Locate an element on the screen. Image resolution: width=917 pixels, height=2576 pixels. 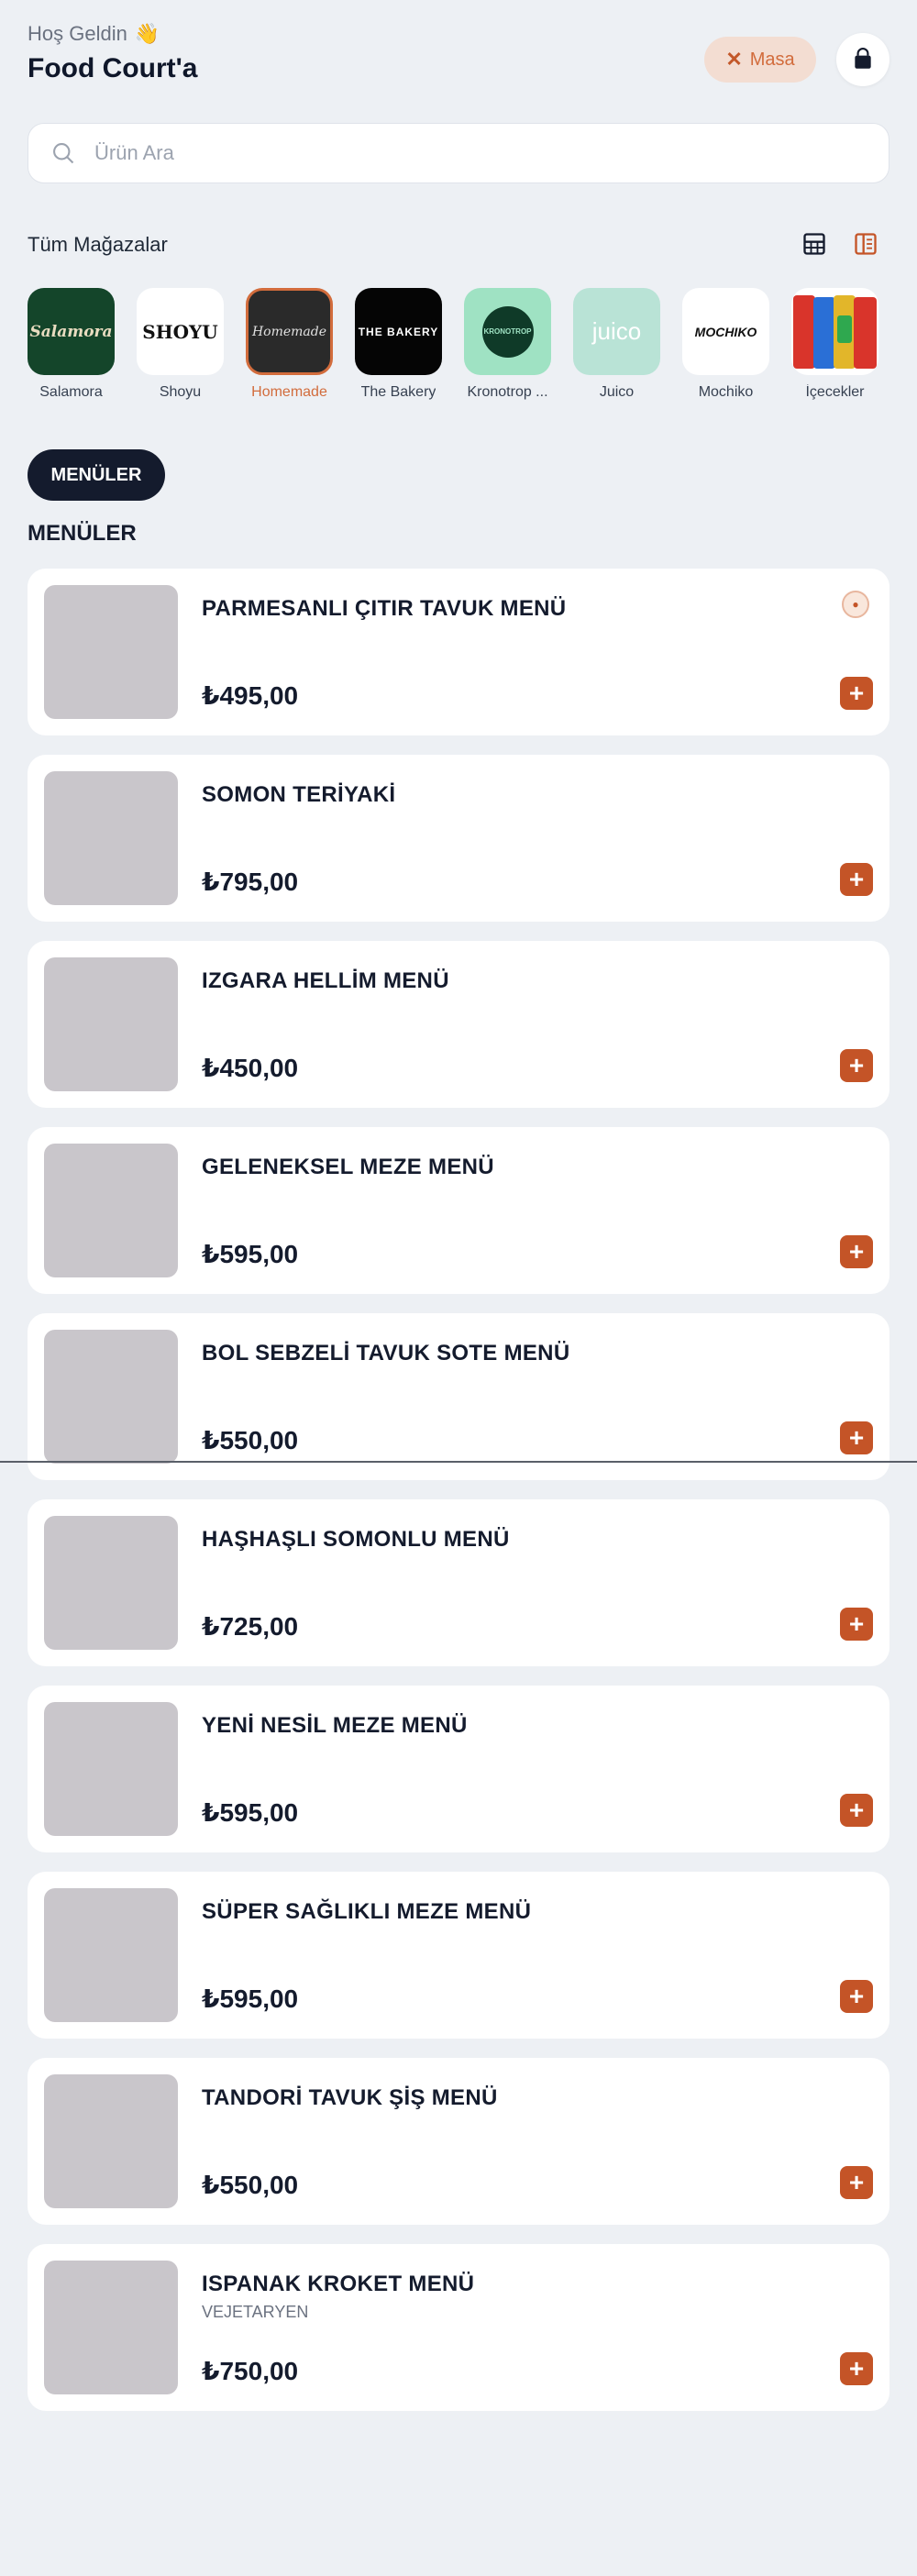
store-logo: MOCHIKO is located at coordinates (725, 331).